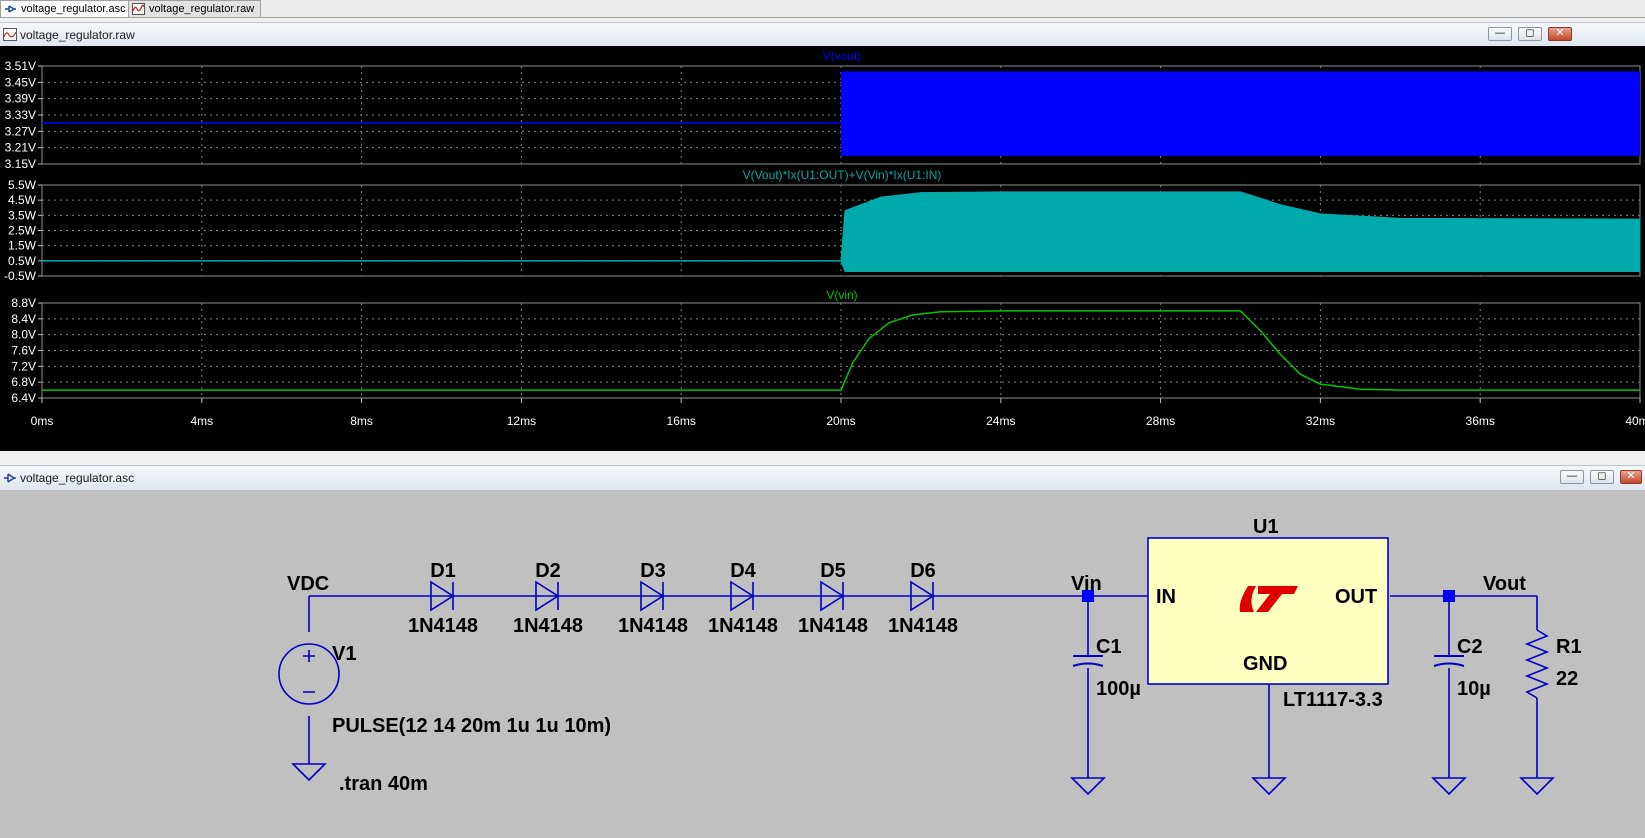 This screenshot has height=838, width=1645. Describe the element at coordinates (1504, 584) in the screenshot. I see `net-label-vout: Vout` at that location.